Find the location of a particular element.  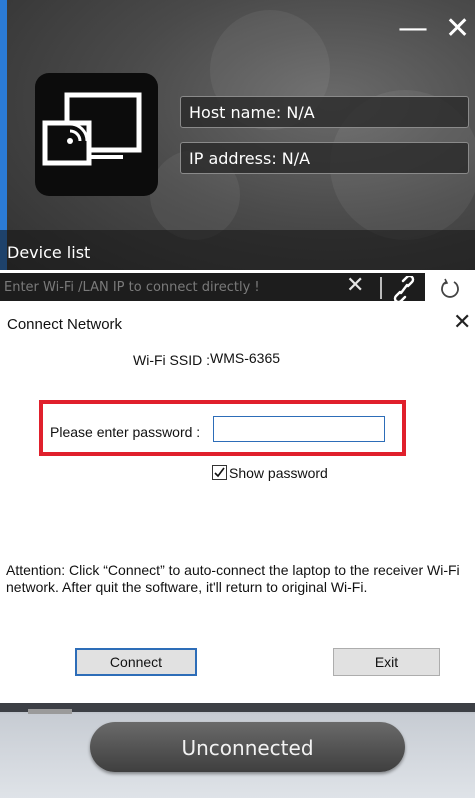

password-label: Please enter password : is located at coordinates (125, 432).